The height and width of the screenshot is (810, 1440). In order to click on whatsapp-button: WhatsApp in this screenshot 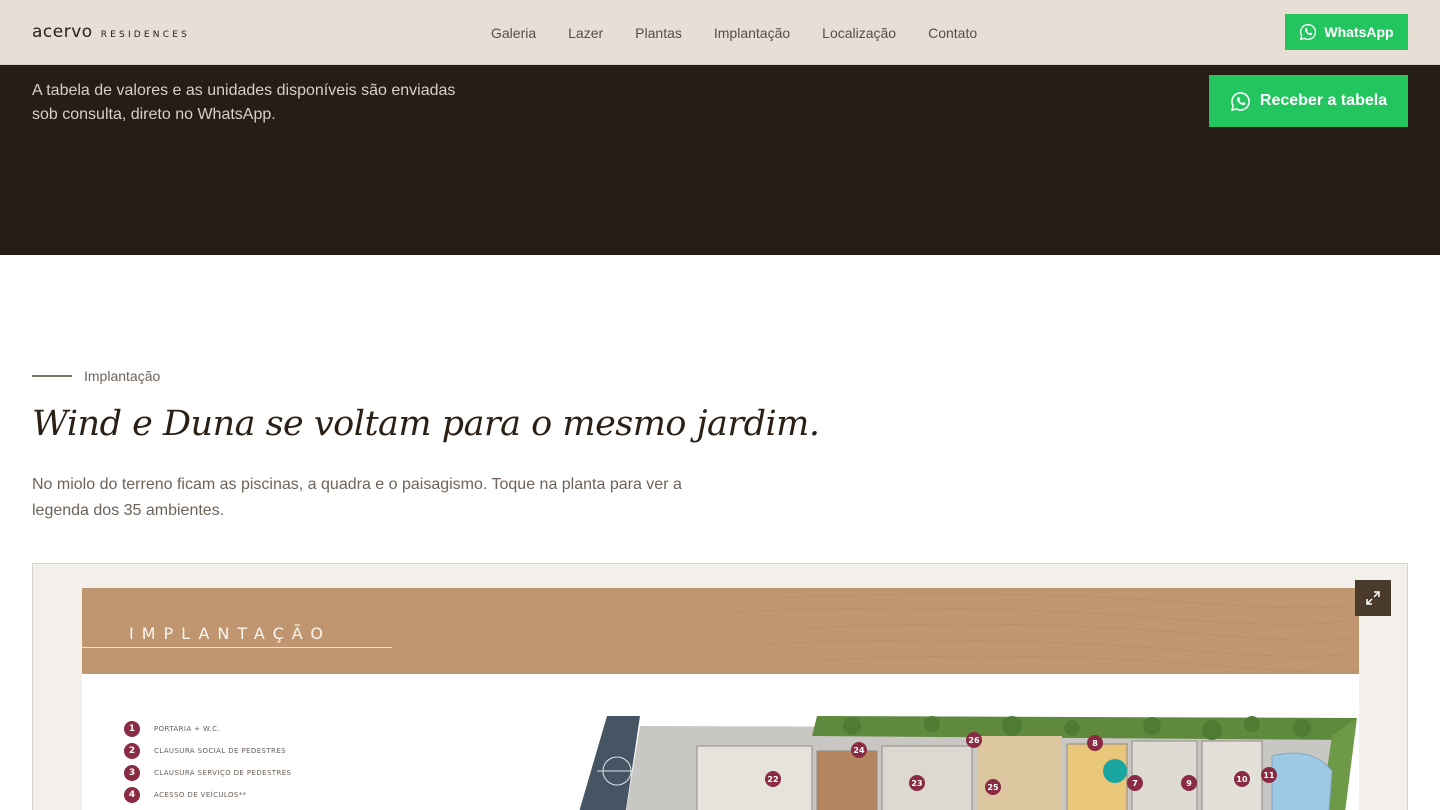, I will do `click(1346, 32)`.